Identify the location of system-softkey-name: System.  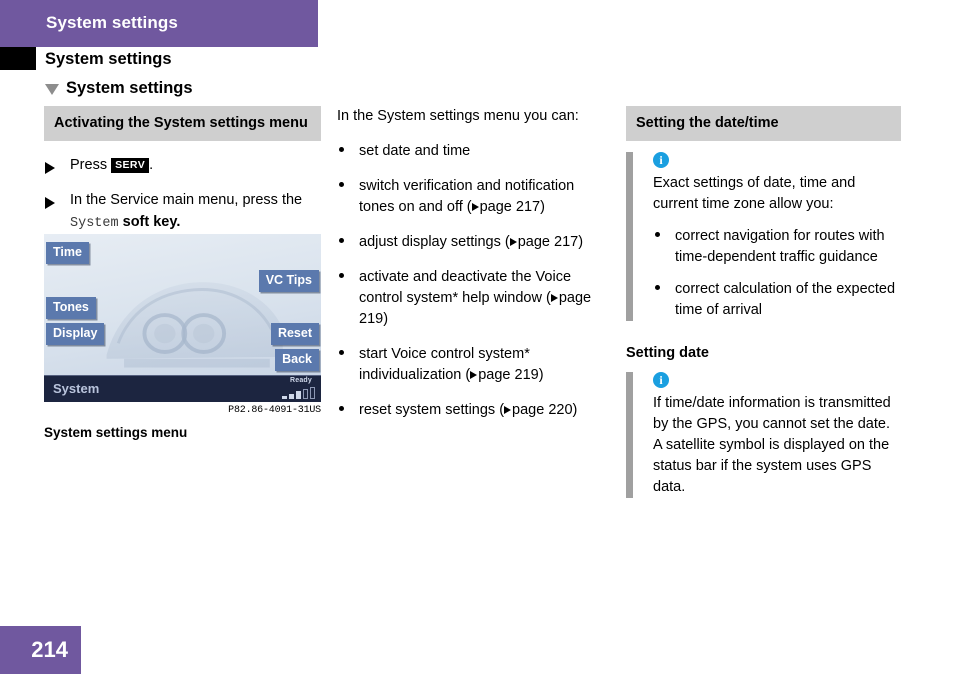
(94, 223).